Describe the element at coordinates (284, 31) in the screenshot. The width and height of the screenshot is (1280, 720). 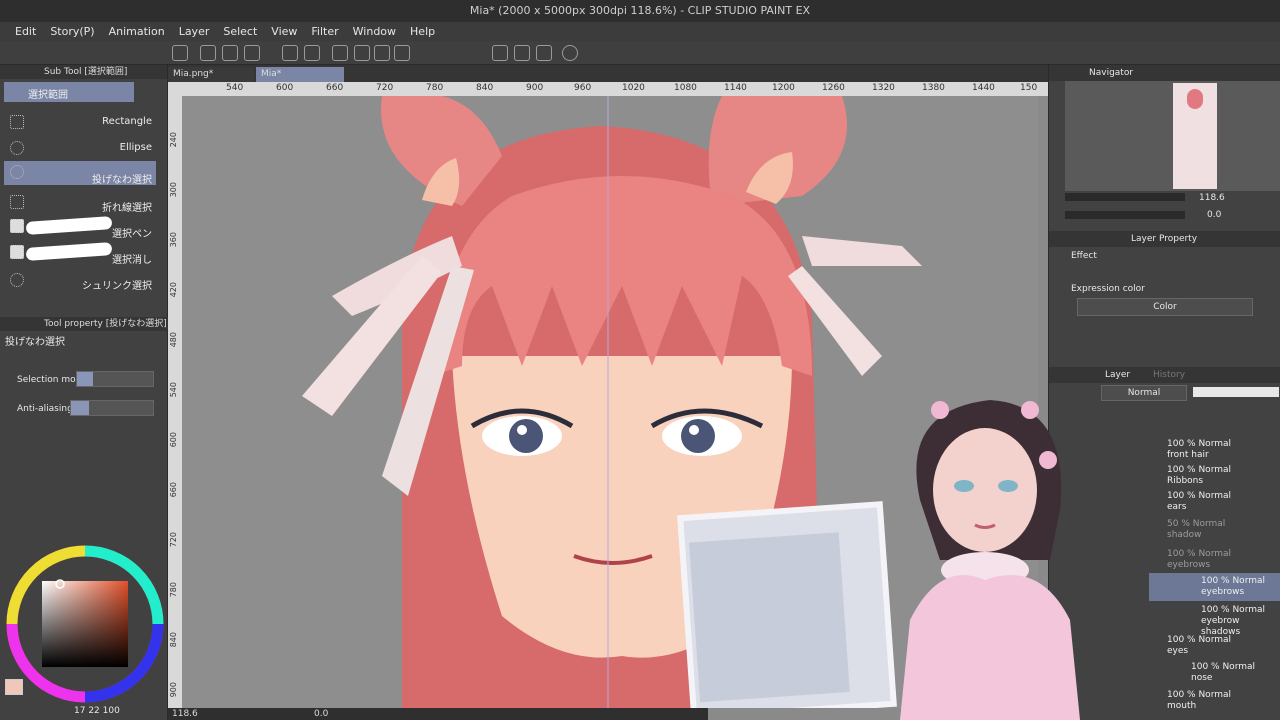
I see `menu-view: View` at that location.